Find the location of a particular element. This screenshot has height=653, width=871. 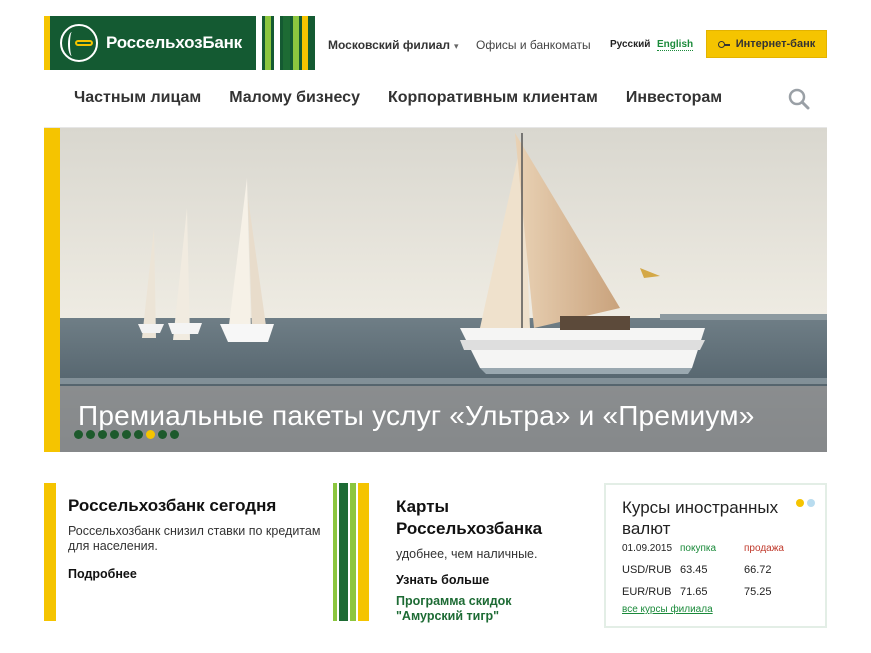

rates-sell: 66.72 is located at coordinates (758, 570).